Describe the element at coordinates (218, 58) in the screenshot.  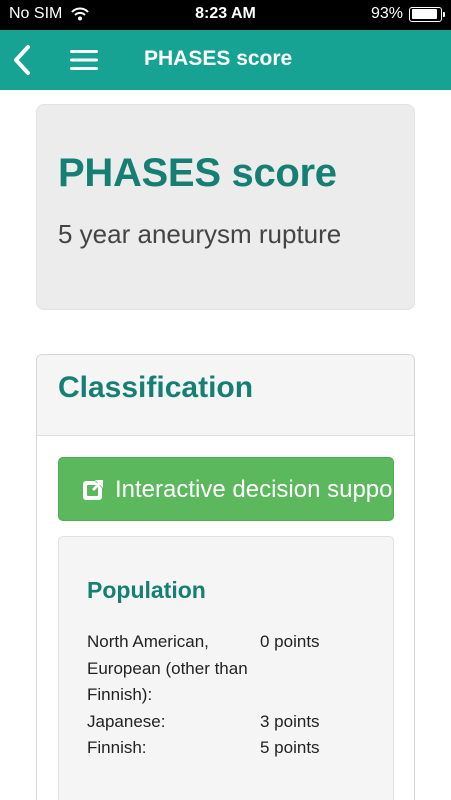
I see `nav-title: PHASES score` at that location.